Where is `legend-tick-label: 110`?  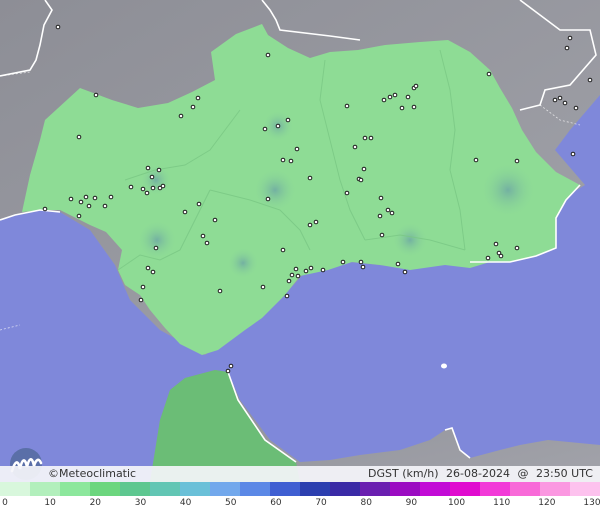 legend-tick-label: 110 is located at coordinates (502, 503).